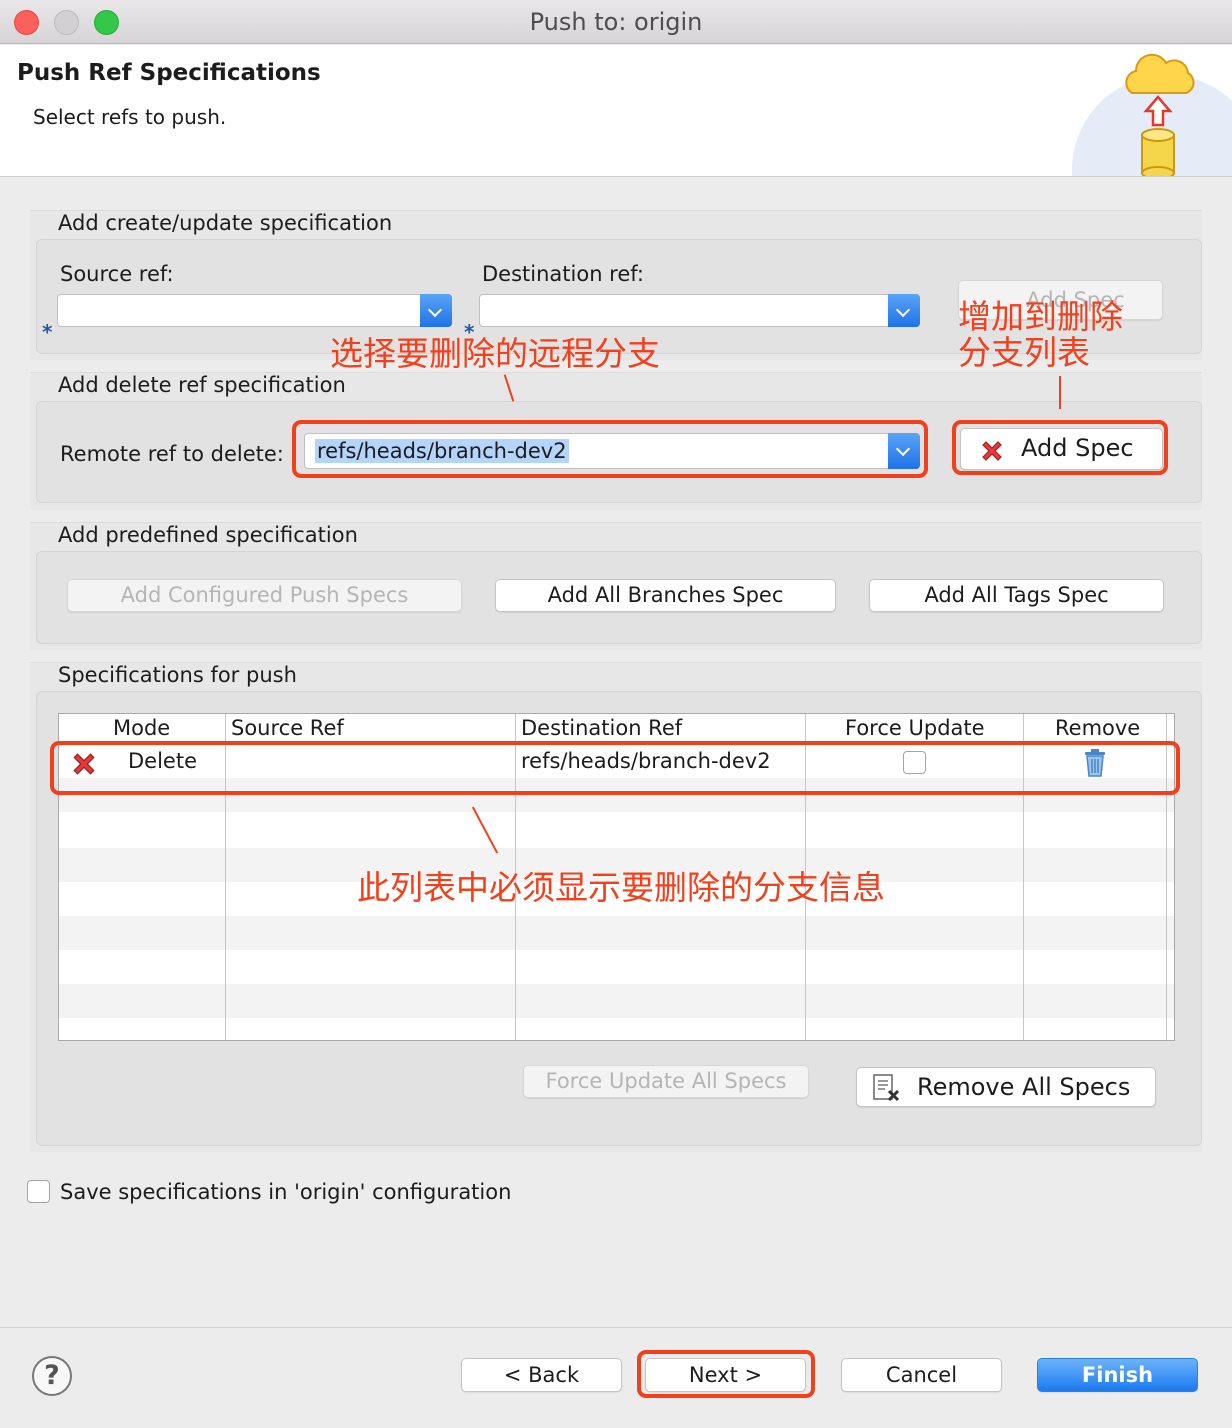 This screenshot has width=1232, height=1428. I want to click on title-bar: Push to: origin, so click(616, 22).